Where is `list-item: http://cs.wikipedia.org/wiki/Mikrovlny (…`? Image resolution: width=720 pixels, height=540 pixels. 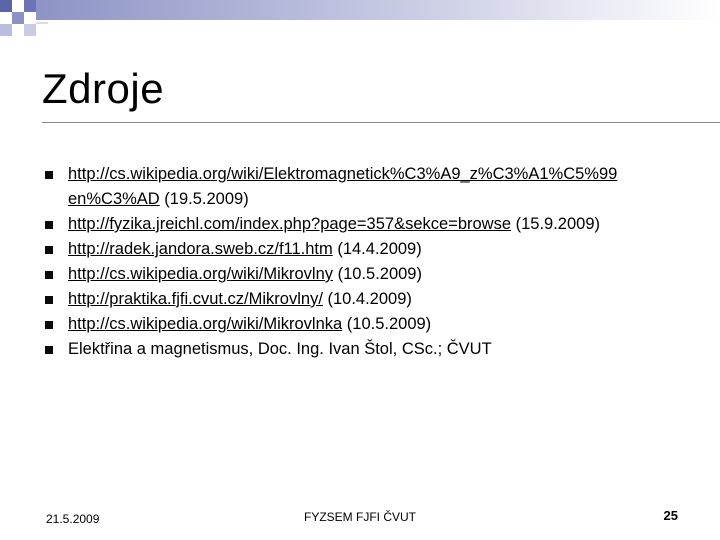
list-item: http://cs.wikipedia.org/wiki/Mikrovlny (… is located at coordinates (372, 274).